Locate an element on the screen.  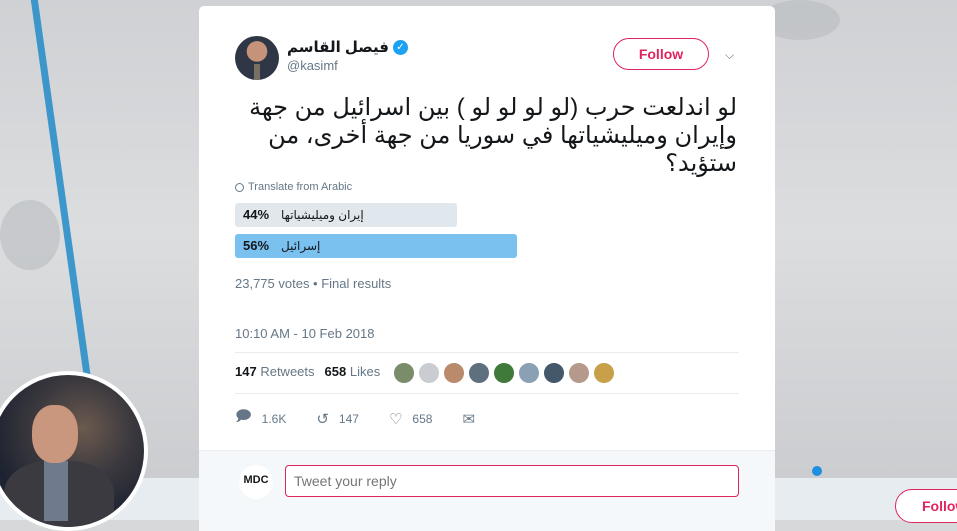
background-follow-button: Follow is located at coordinates (926, 506).